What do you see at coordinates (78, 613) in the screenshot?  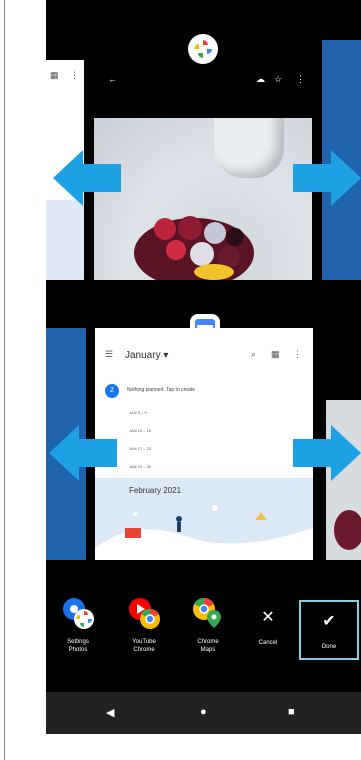 I see `settings-photos-icon` at bounding box center [78, 613].